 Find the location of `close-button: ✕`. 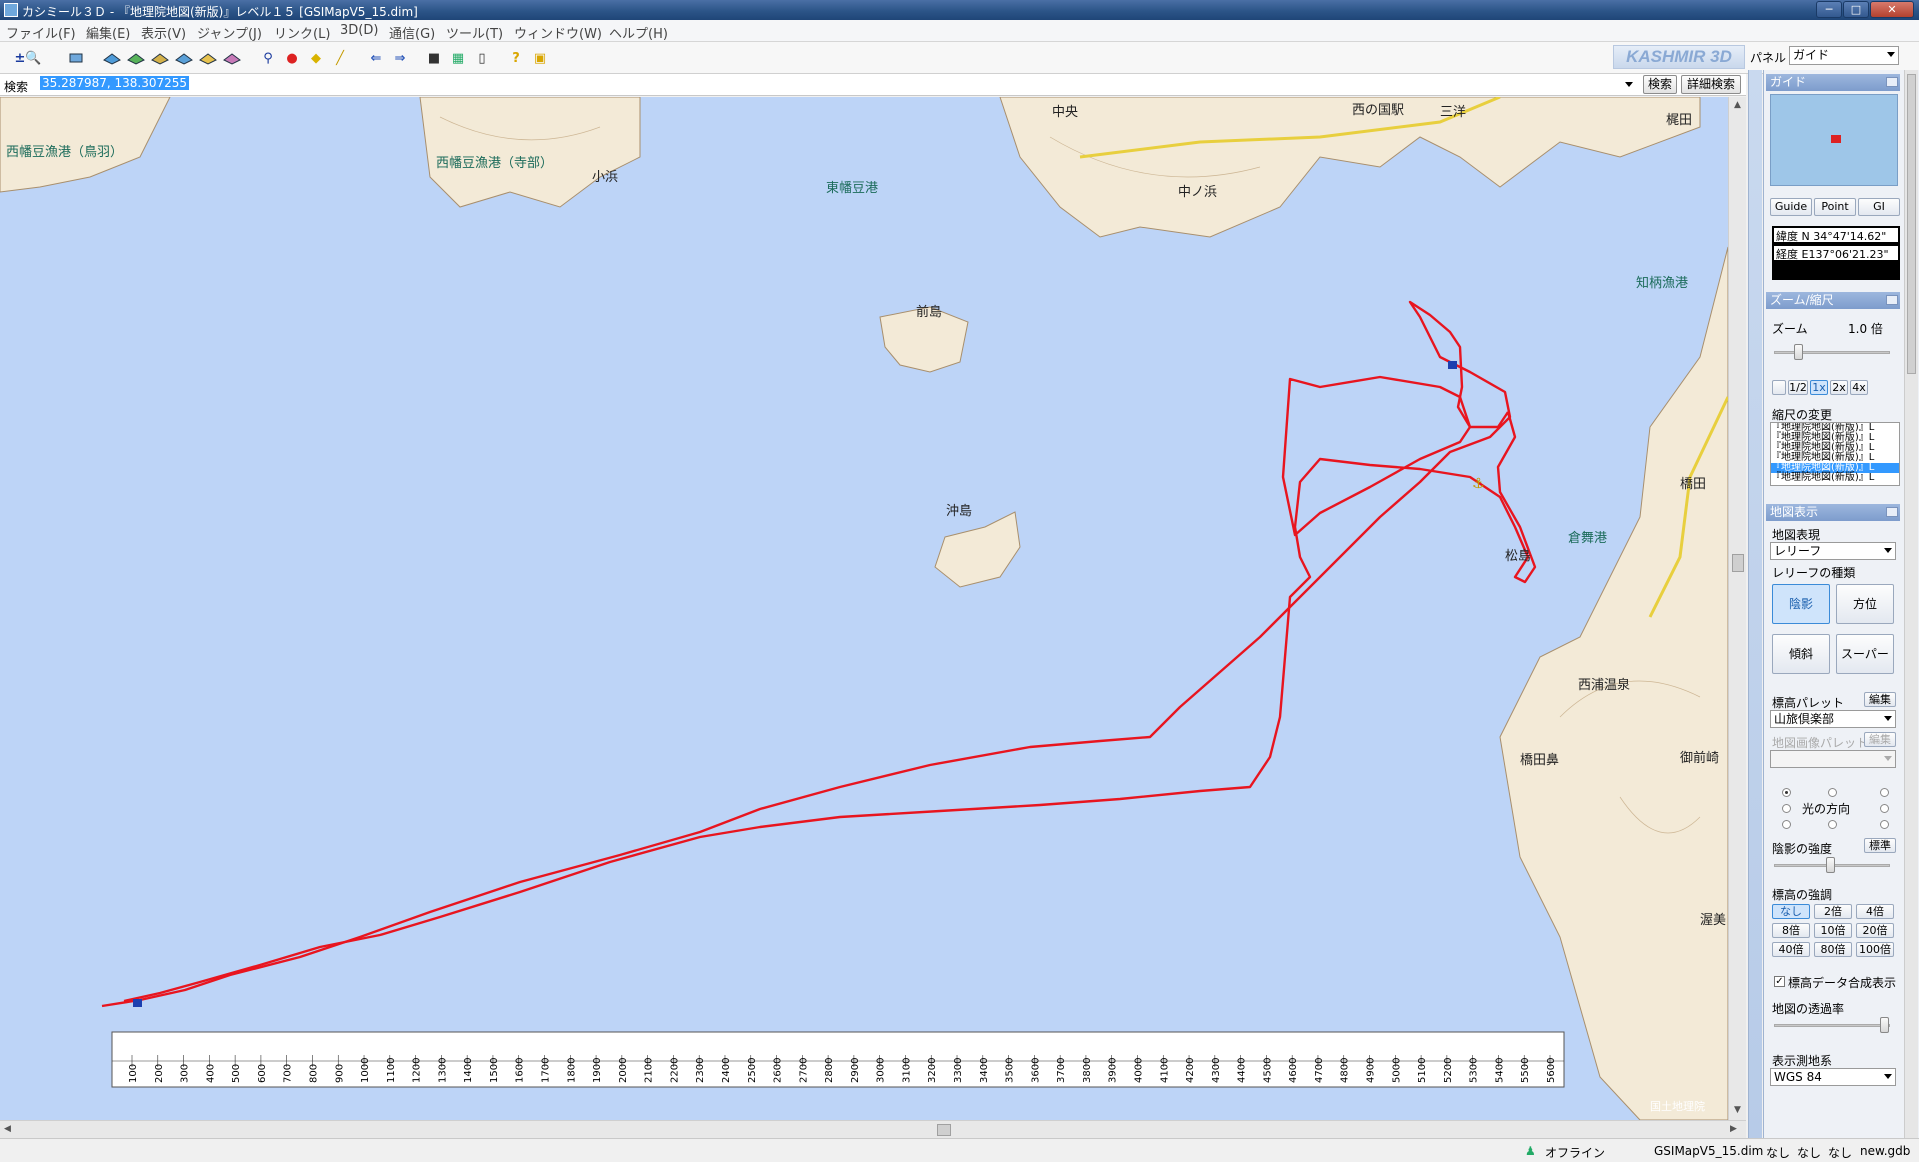

close-button: ✕ is located at coordinates (1892, 9).